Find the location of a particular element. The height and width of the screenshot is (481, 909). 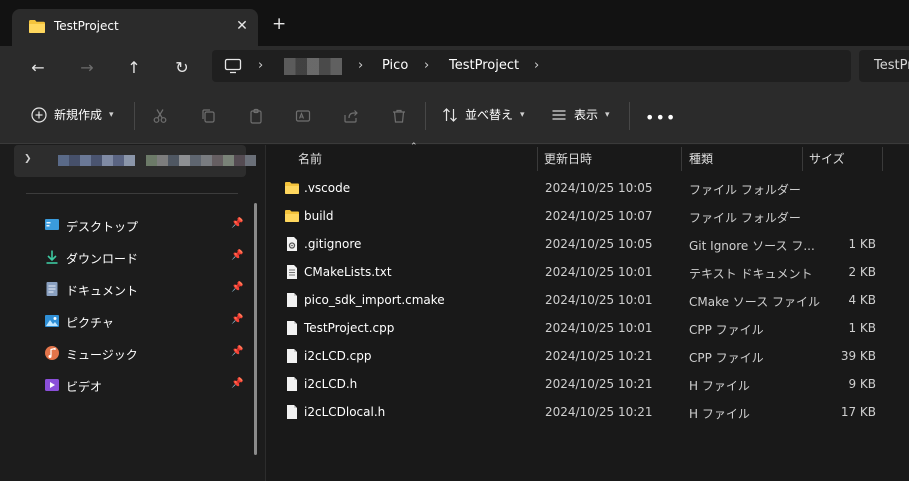

command-bar: 新規作成 ▾ 並べ替え ▾ 表示 ▾ ••• is located at coordinates (454, 116).